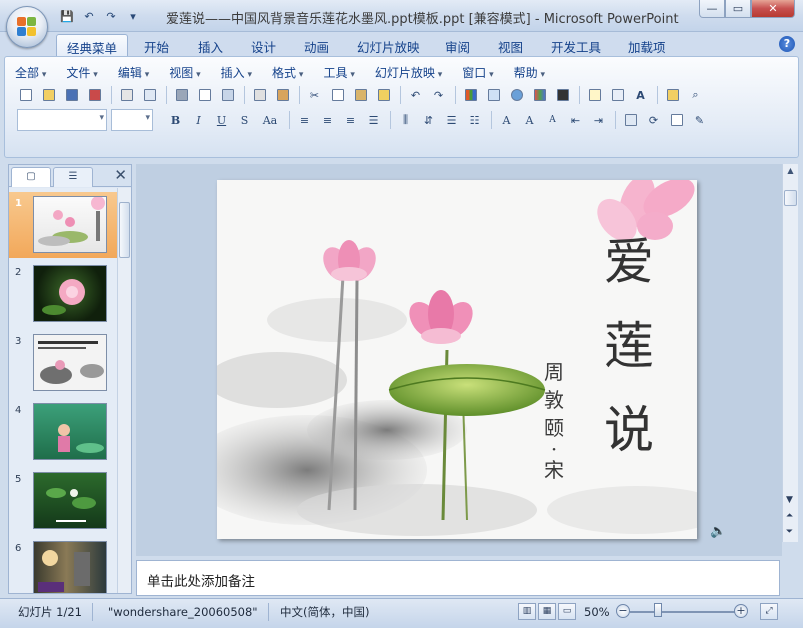 The width and height of the screenshot is (803, 628). What do you see at coordinates (477, 72) in the screenshot?
I see `menu-window: 窗口` at bounding box center [477, 72].